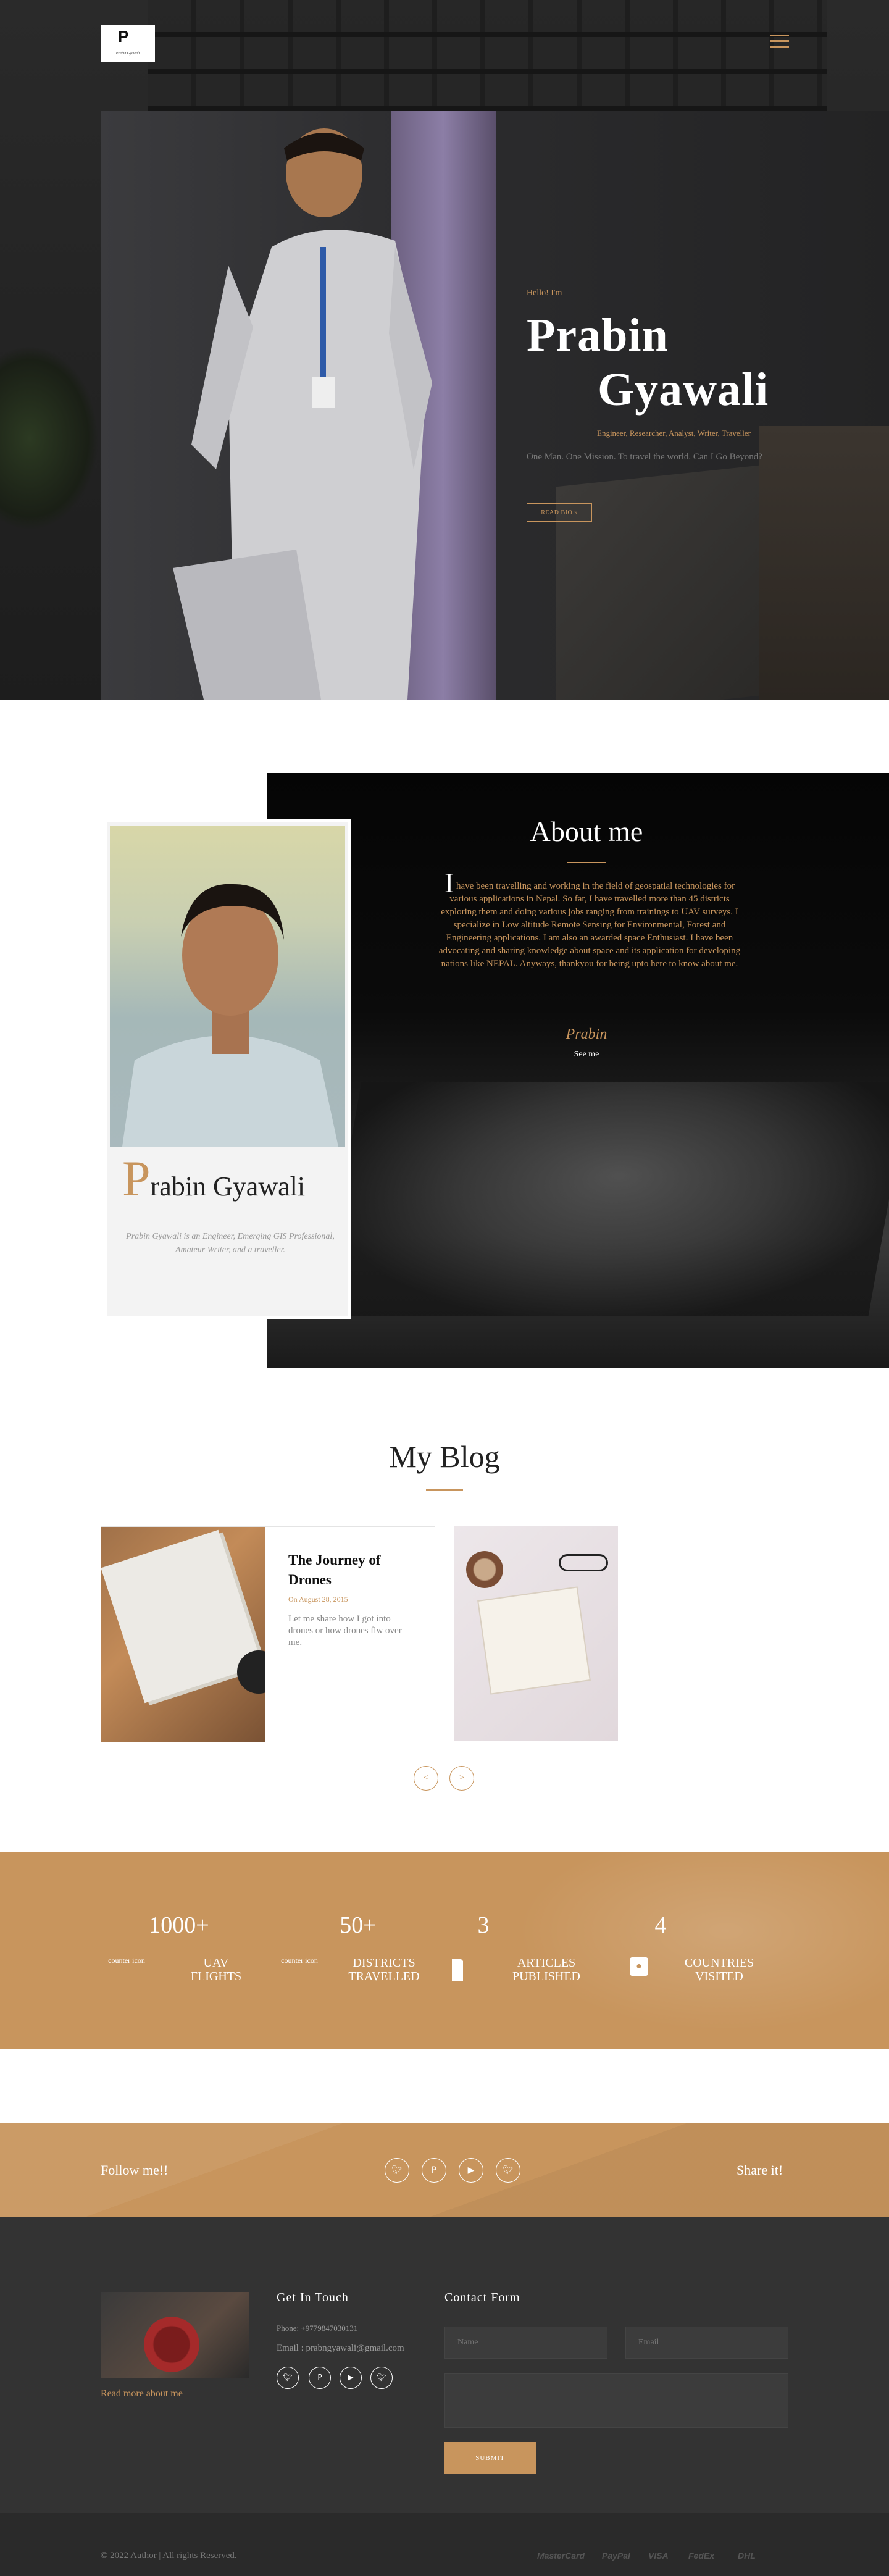  What do you see at coordinates (586, 1055) in the screenshot?
I see `see-me-link: See me` at bounding box center [586, 1055].